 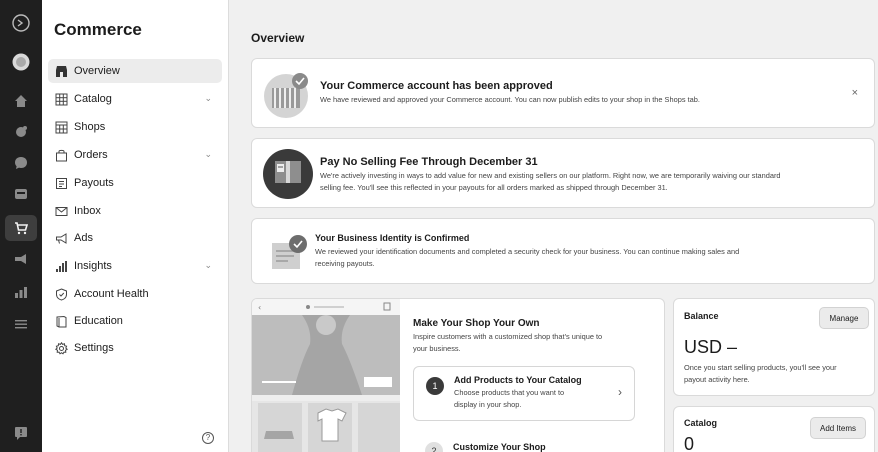 I want to click on sidebar-item-label: Account Health, so click(x=111, y=294).